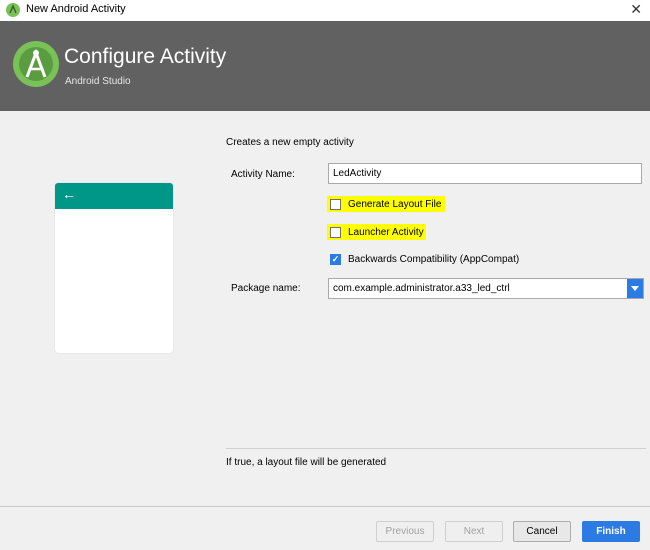 This screenshot has width=650, height=550. Describe the element at coordinates (335, 259) in the screenshot. I see `backwards-compat-checkbox` at that location.